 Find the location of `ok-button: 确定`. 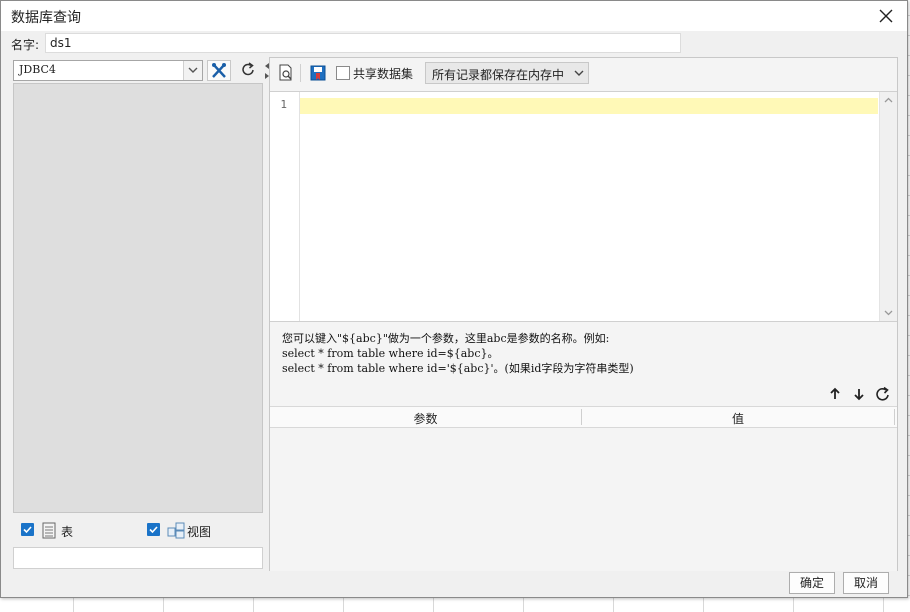

ok-button: 确定 is located at coordinates (812, 583).